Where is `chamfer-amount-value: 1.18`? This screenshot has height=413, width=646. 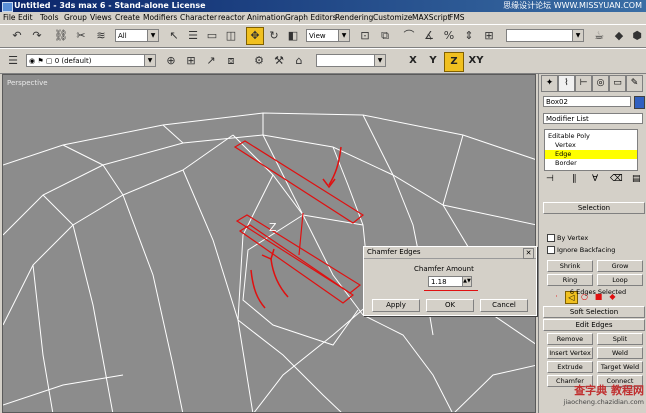 chamfer-amount-value: 1.18 is located at coordinates (439, 282).